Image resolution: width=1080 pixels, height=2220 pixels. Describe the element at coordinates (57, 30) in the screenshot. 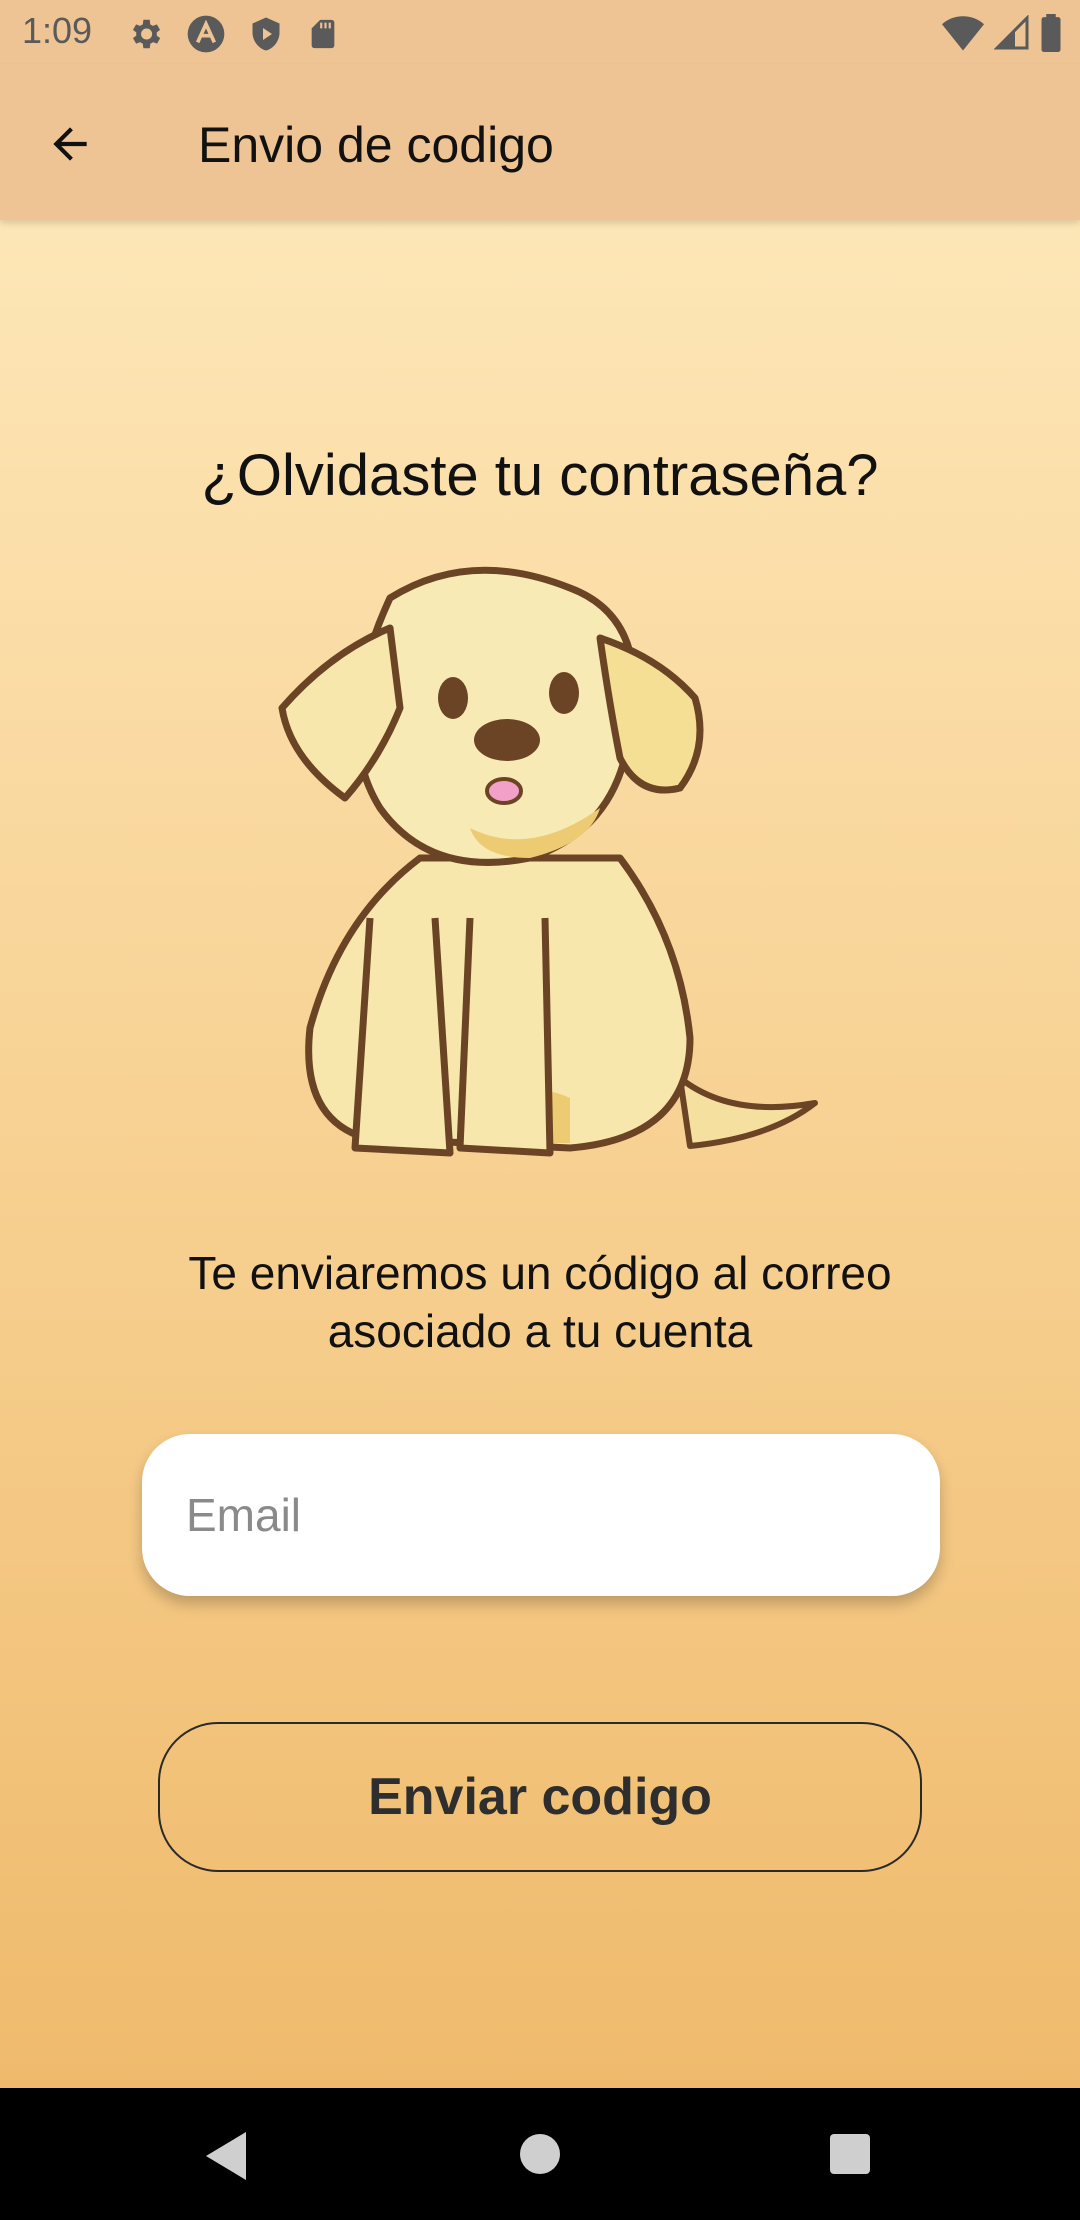

I see `status-time: 1:09` at that location.